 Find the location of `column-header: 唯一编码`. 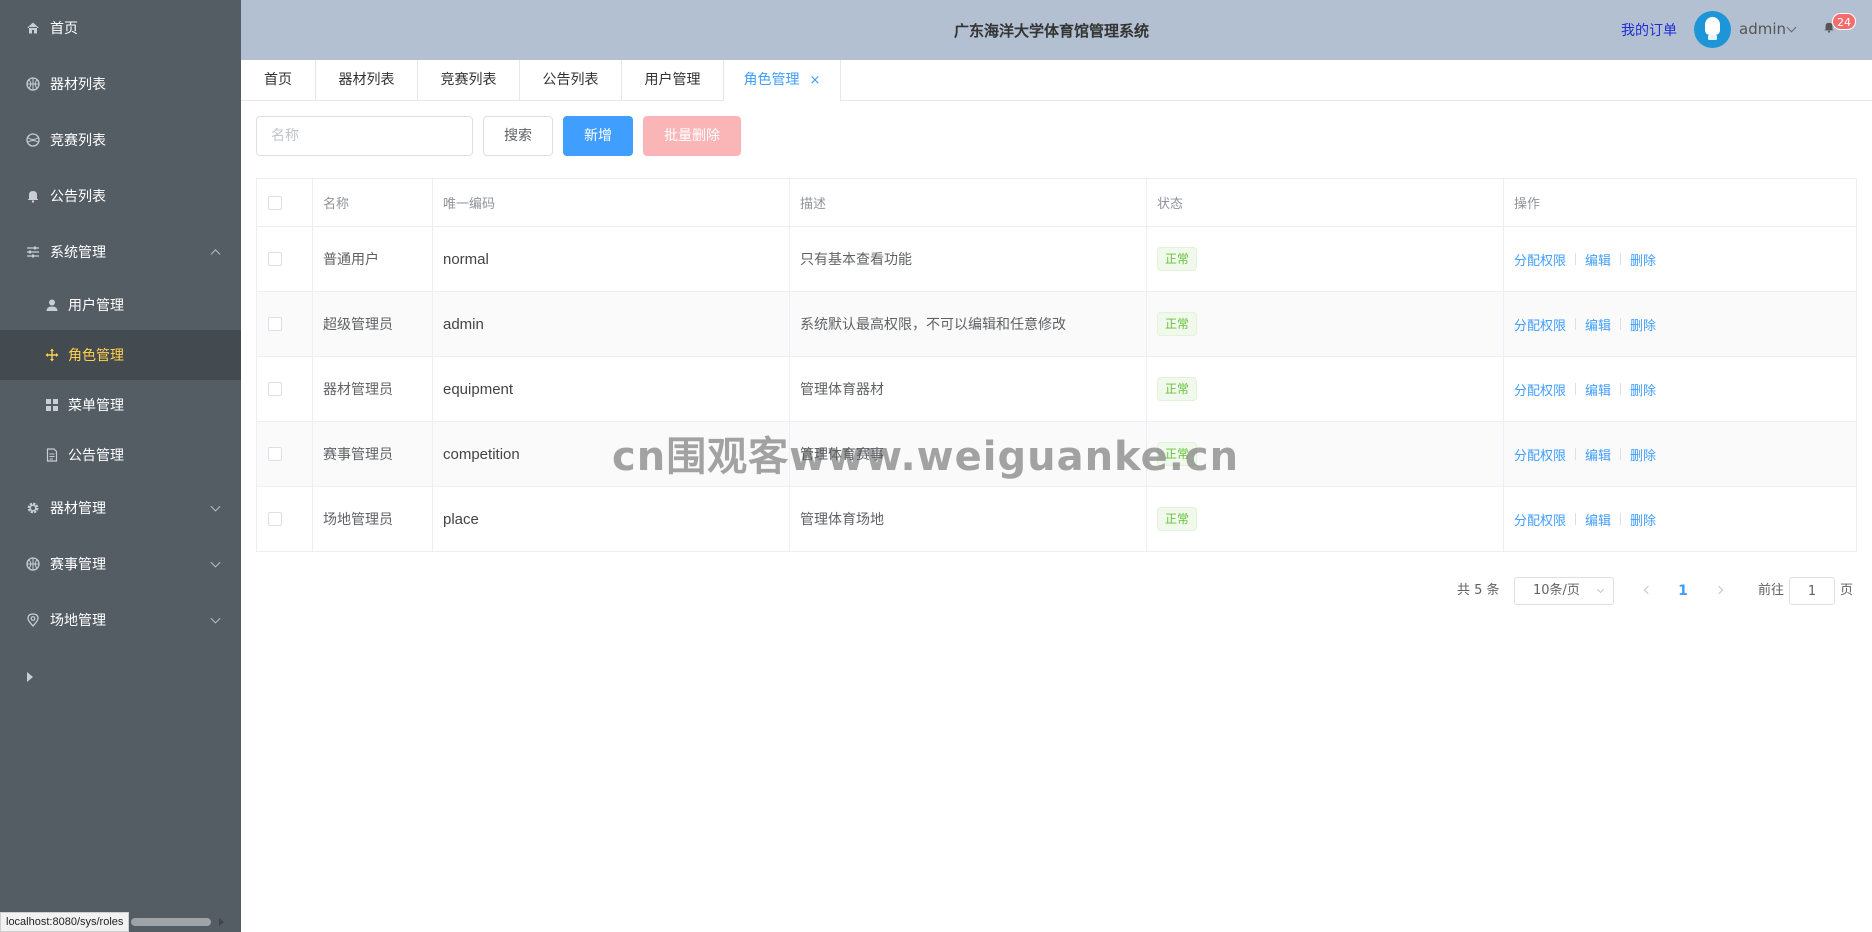

column-header: 唯一编码 is located at coordinates (611, 202).